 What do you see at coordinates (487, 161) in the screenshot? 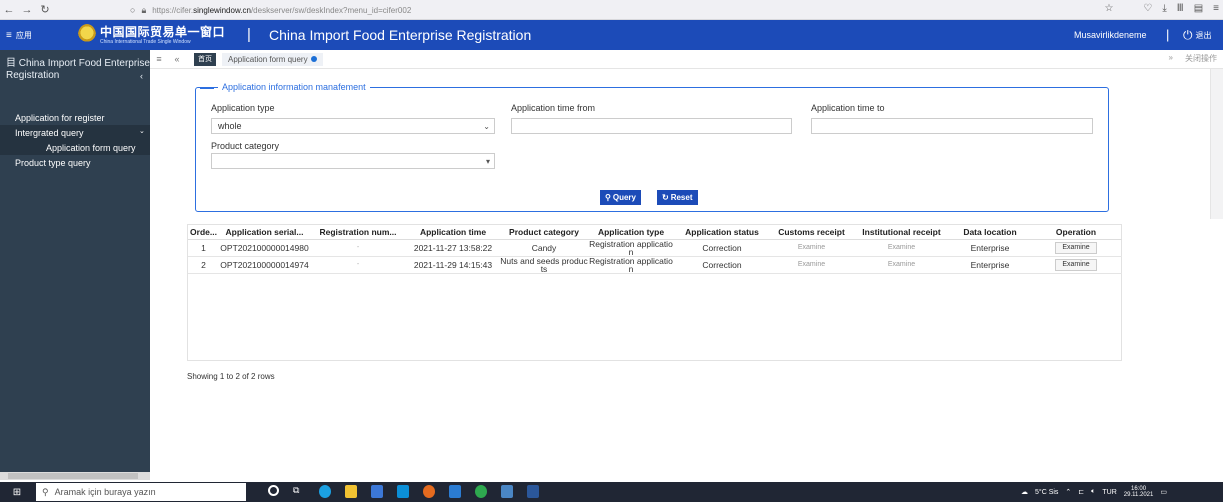
I see `caret-down-icon: ▾` at bounding box center [487, 161].